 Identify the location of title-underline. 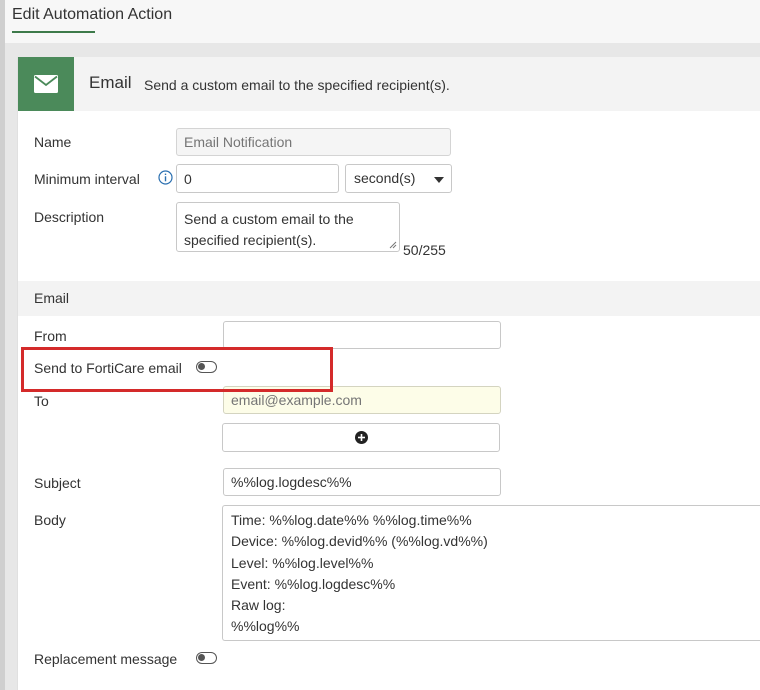
(53, 32).